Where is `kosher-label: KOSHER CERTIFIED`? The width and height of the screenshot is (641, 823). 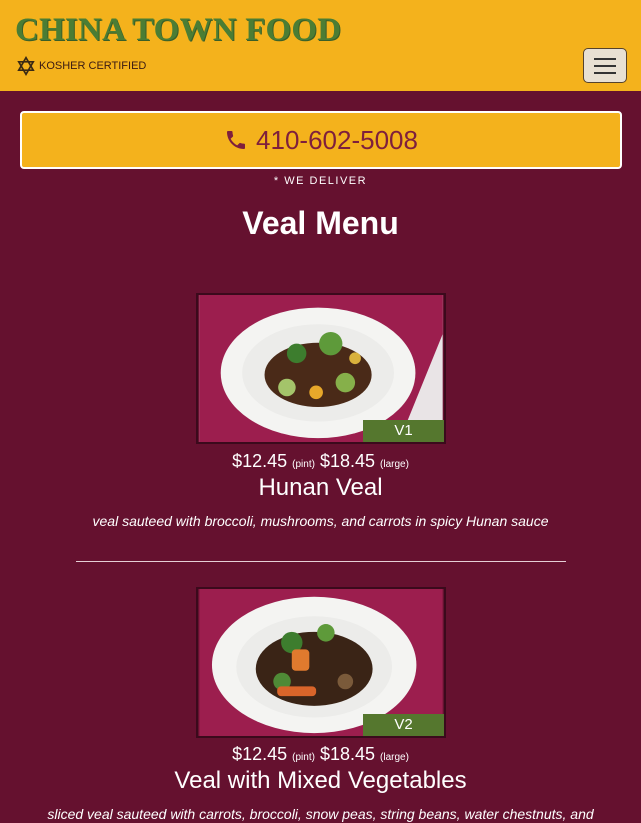
kosher-label: KOSHER CERTIFIED is located at coordinates (93, 66).